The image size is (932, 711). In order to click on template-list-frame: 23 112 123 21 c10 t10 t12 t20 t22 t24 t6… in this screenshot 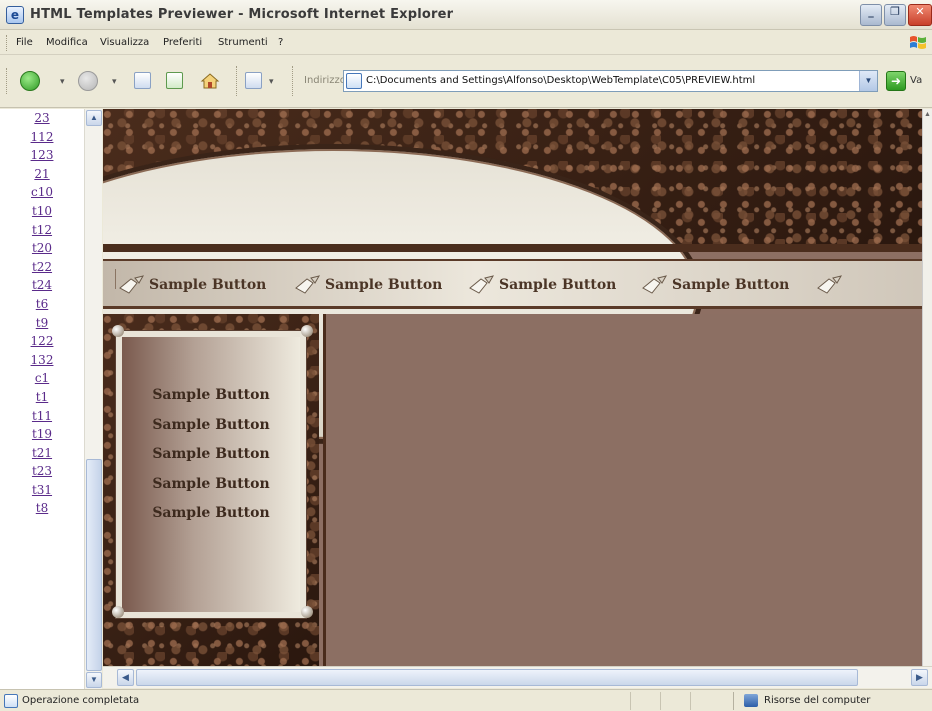, I will do `click(51, 399)`.